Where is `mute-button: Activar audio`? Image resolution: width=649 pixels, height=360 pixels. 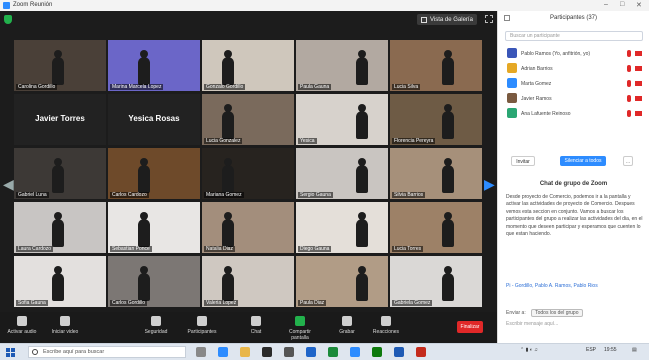
mute-button: Activar audio is located at coordinates (22, 325).